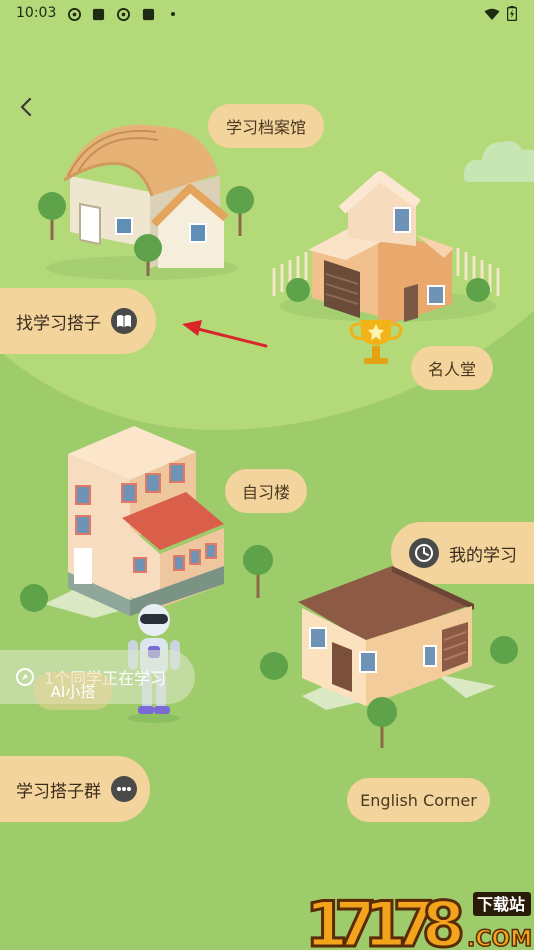 This screenshot has height=950, width=534. Describe the element at coordinates (499, 938) in the screenshot. I see `svg-text: .COM` at that location.